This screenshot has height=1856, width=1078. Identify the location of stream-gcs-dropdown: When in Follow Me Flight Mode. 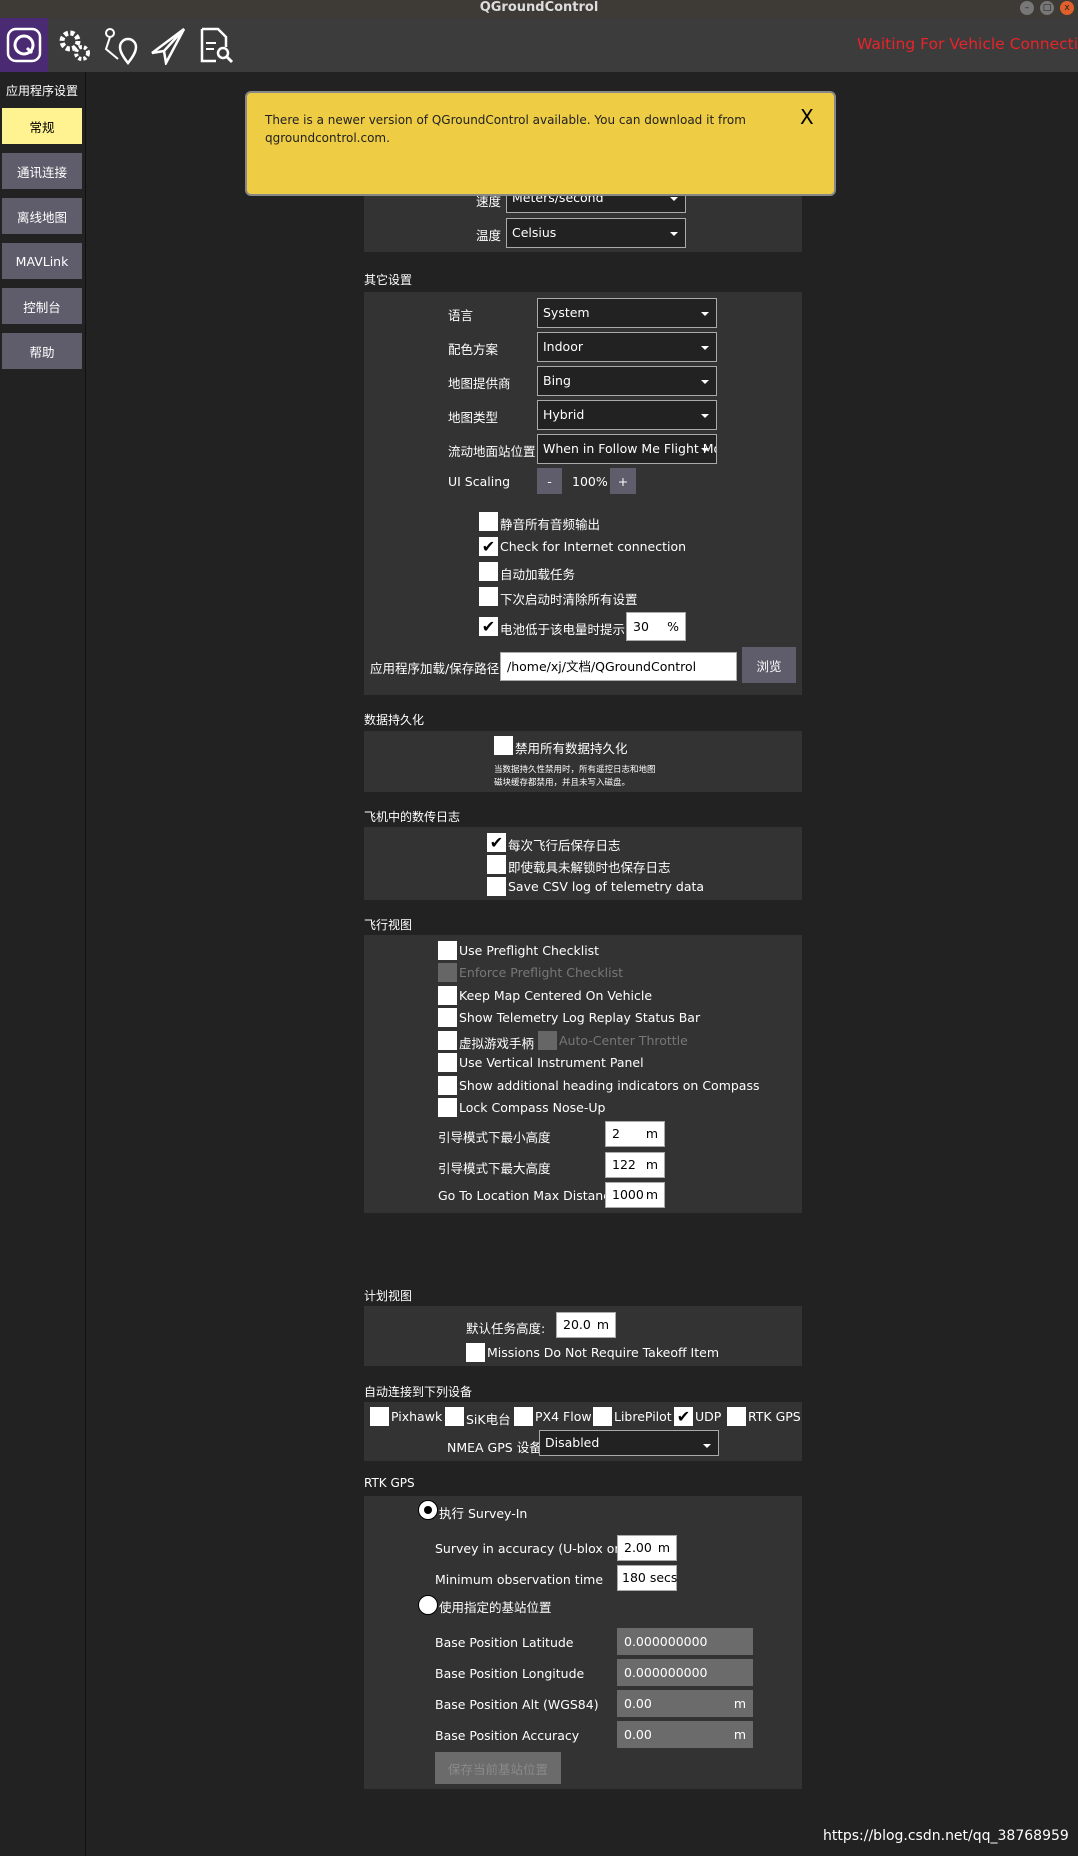
(627, 449).